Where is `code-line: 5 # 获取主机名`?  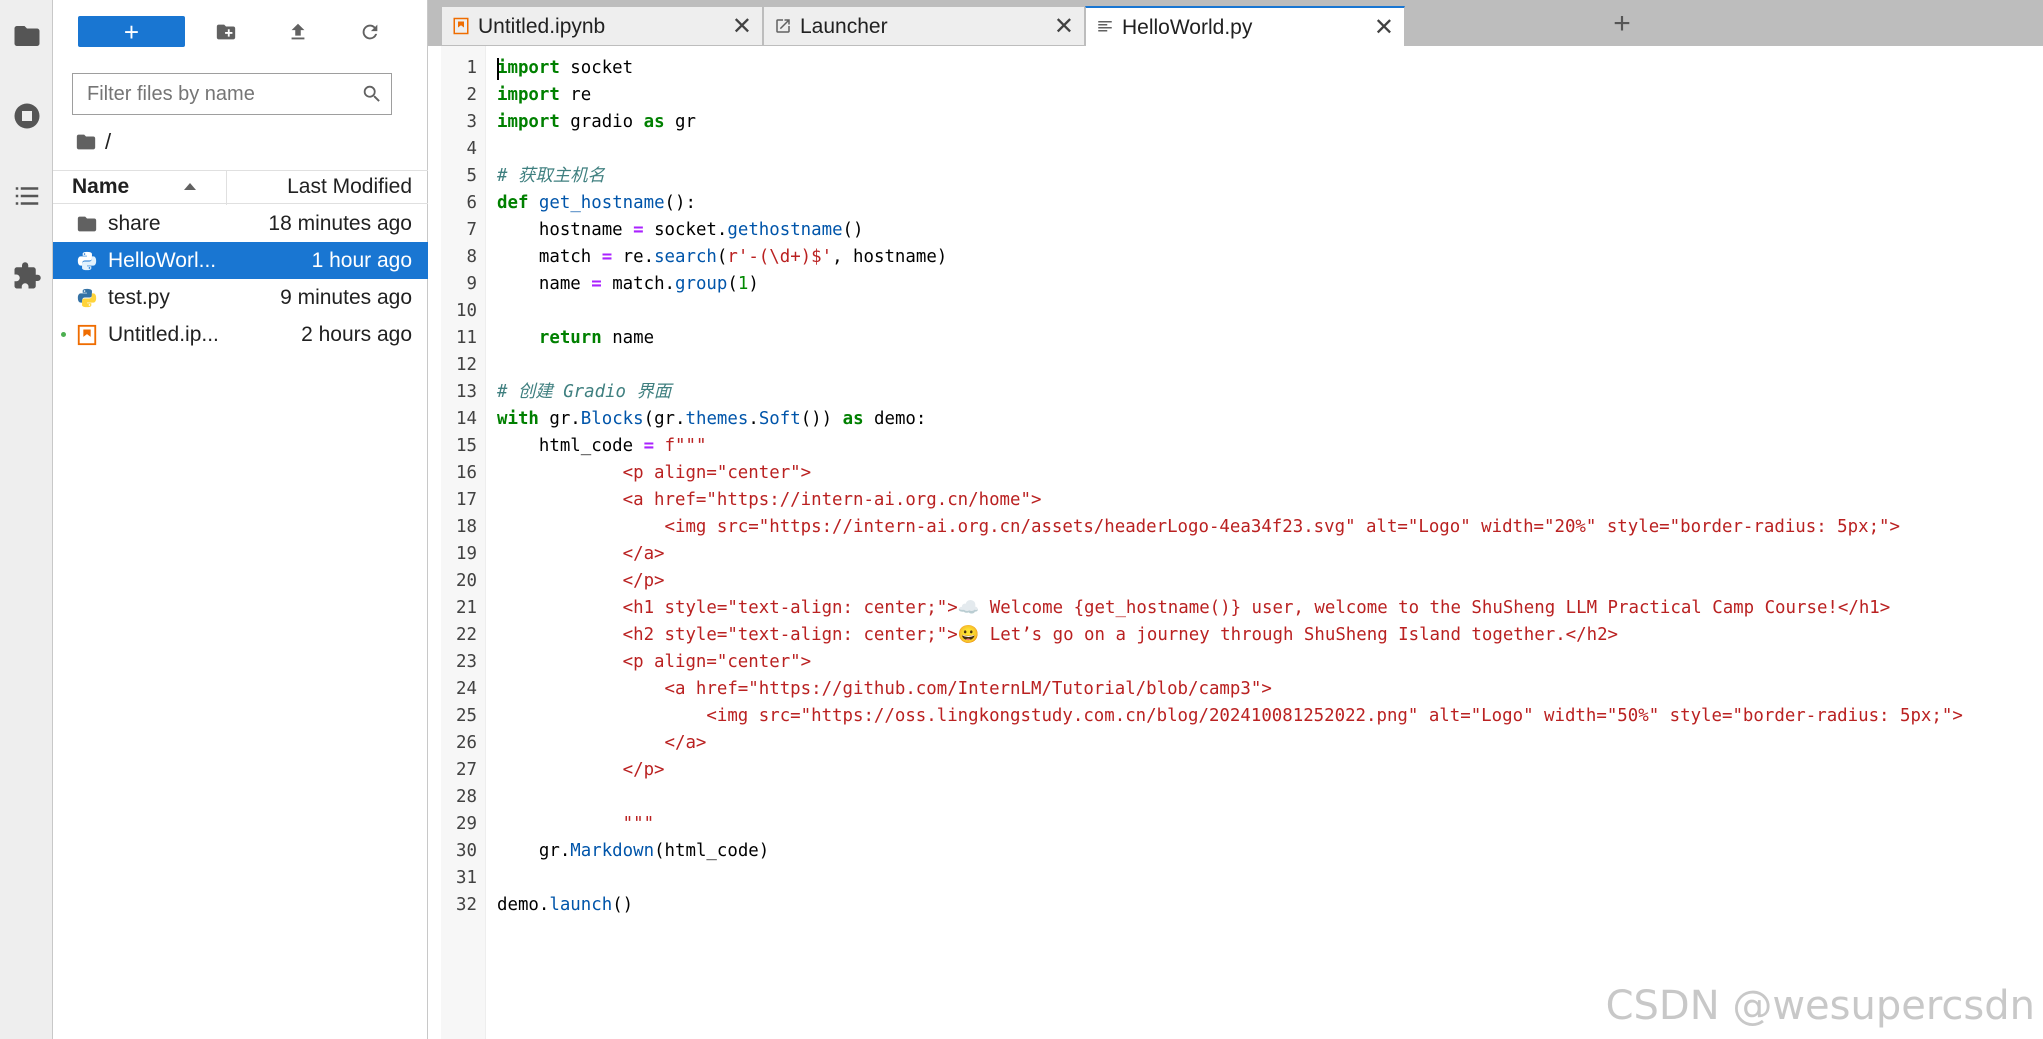 code-line: 5 # 获取主机名 is located at coordinates (1241, 176).